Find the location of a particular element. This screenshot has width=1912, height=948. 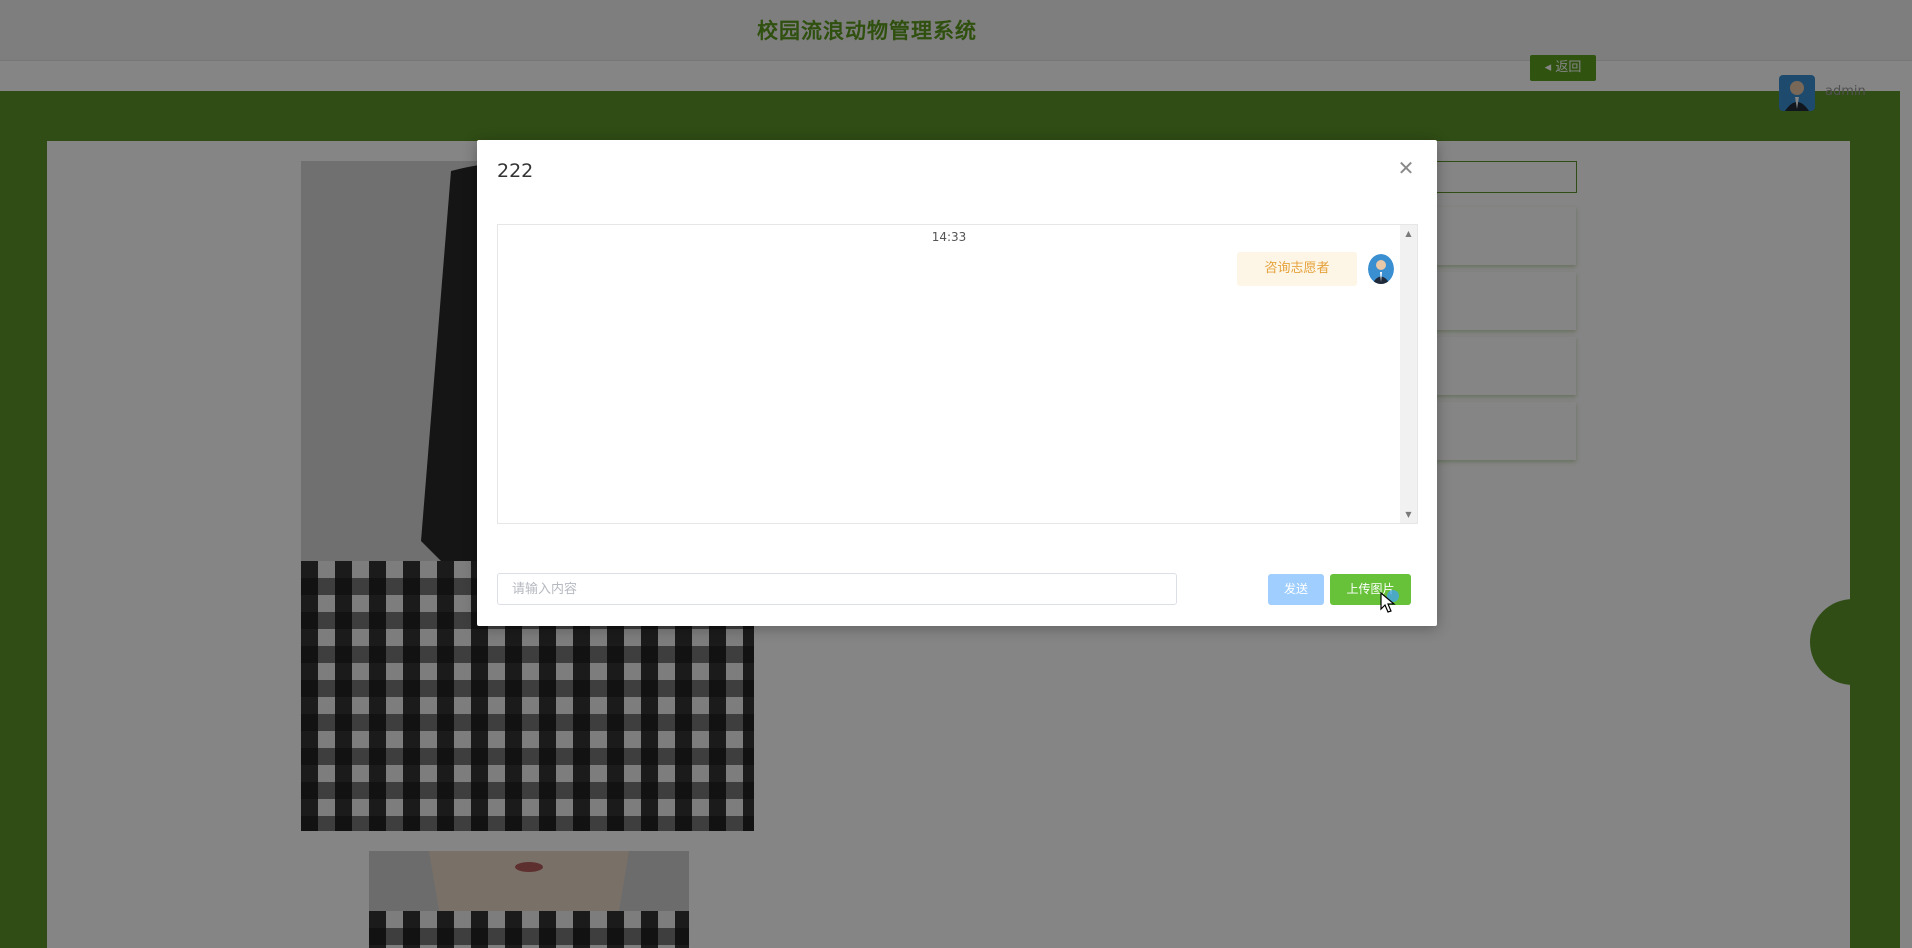

upload-image-button: 上传图片 is located at coordinates (1370, 589).